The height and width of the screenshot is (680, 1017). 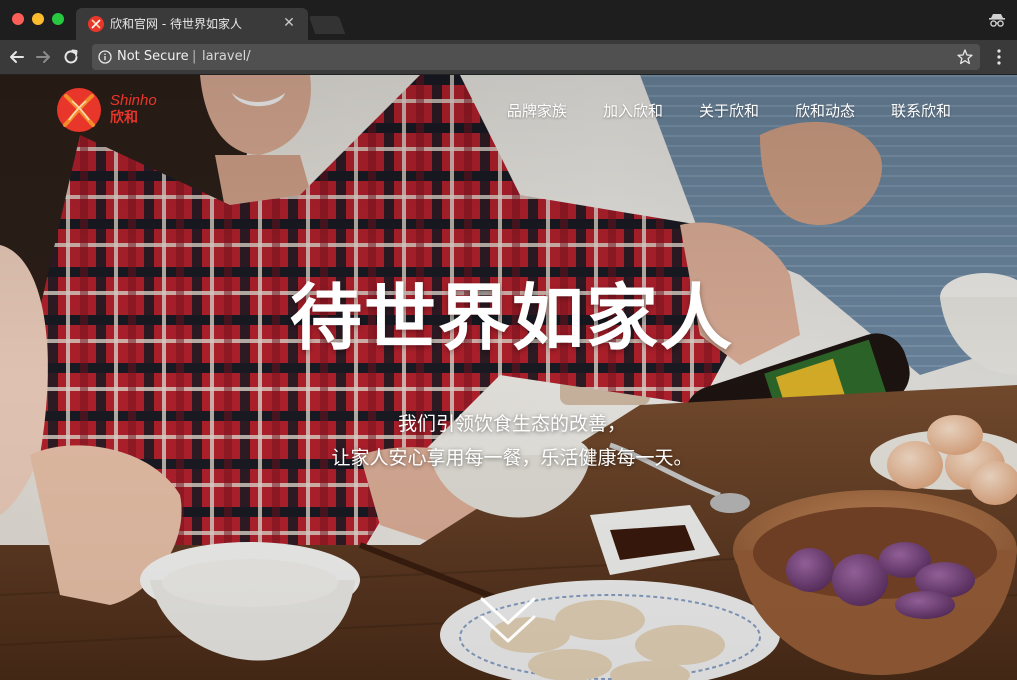 I want to click on url-text: laravel/, so click(x=226, y=57).